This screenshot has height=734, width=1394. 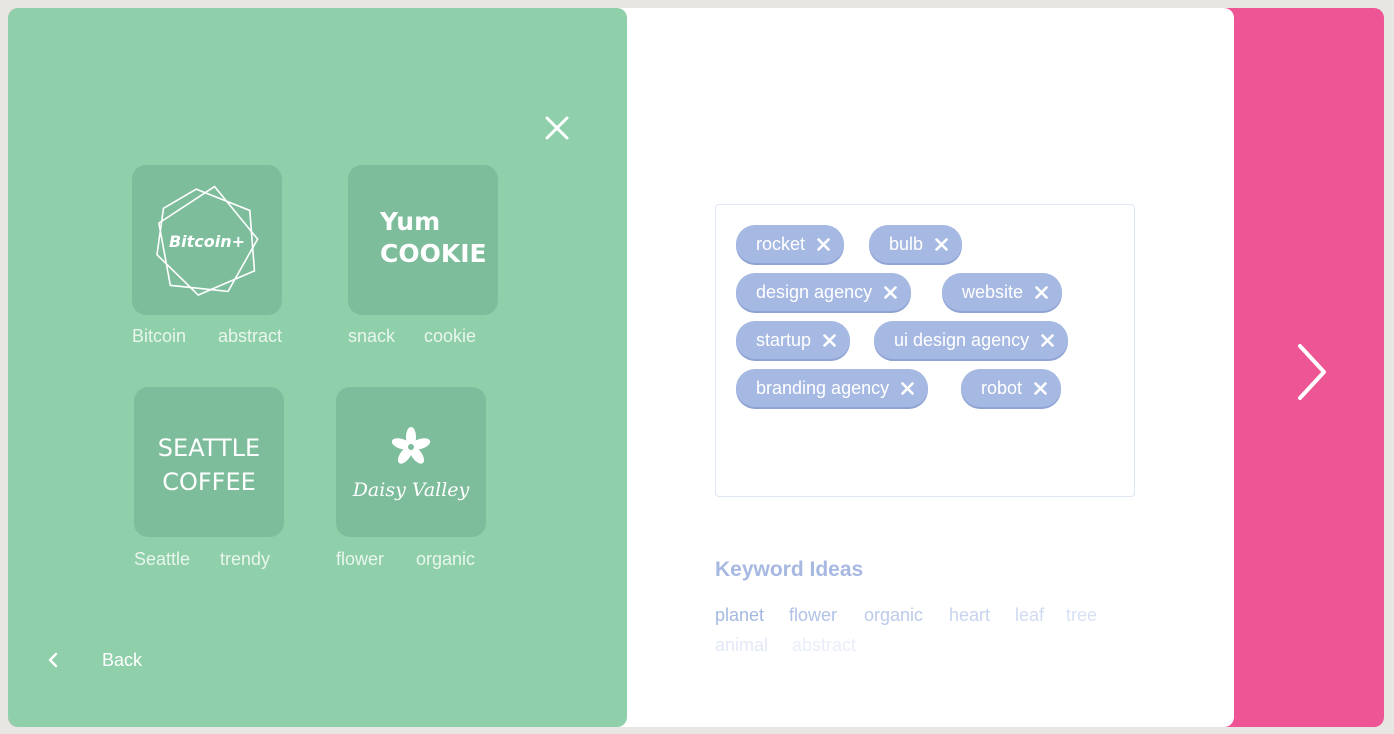 I want to click on chip-label: website, so click(x=993, y=291).